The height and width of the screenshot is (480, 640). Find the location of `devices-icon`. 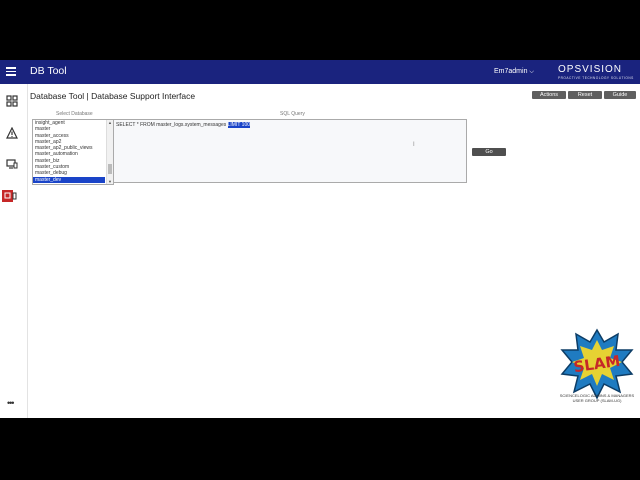

devices-icon is located at coordinates (12, 164).